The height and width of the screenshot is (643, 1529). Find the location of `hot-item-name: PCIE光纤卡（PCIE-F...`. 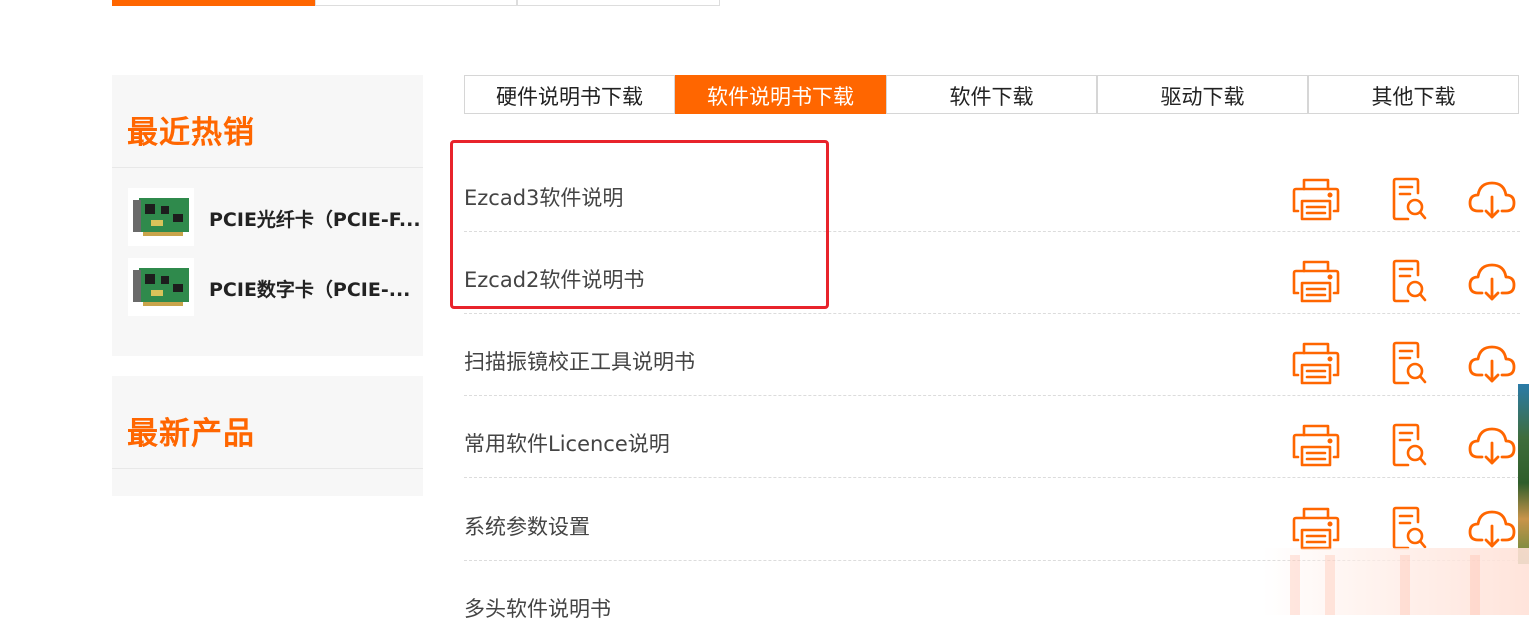

hot-item-name: PCIE光纤卡（PCIE-F... is located at coordinates (315, 218).